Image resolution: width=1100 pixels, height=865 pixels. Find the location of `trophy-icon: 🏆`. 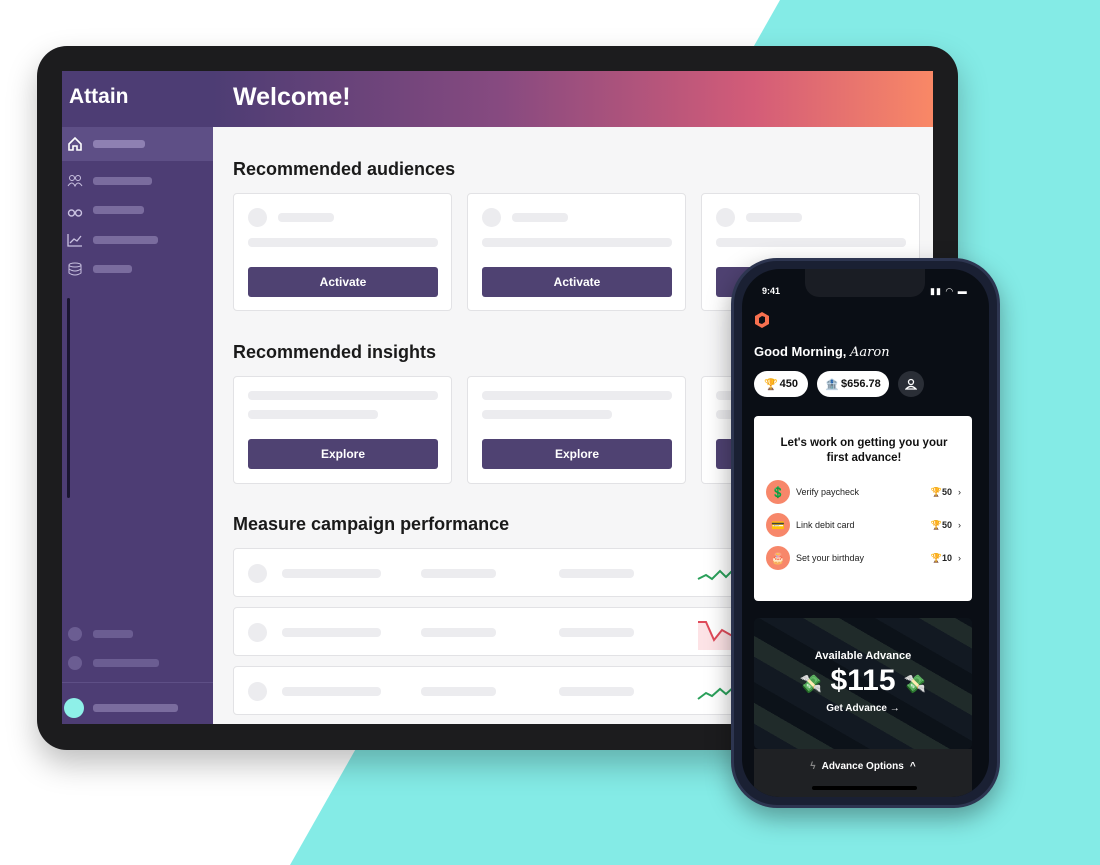

trophy-icon: 🏆 is located at coordinates (770, 384).